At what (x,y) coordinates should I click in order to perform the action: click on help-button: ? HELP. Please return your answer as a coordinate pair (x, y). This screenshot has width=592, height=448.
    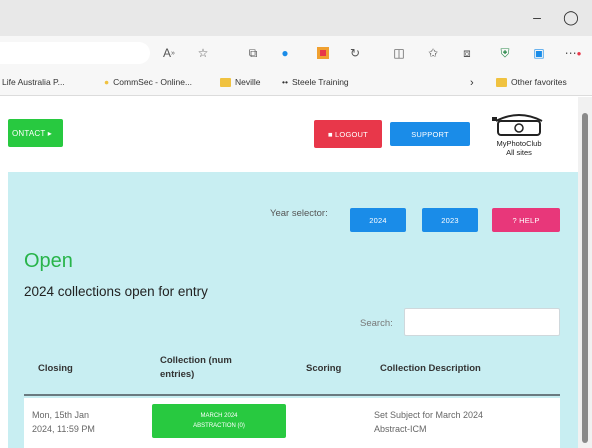
    Looking at the image, I should click on (526, 220).